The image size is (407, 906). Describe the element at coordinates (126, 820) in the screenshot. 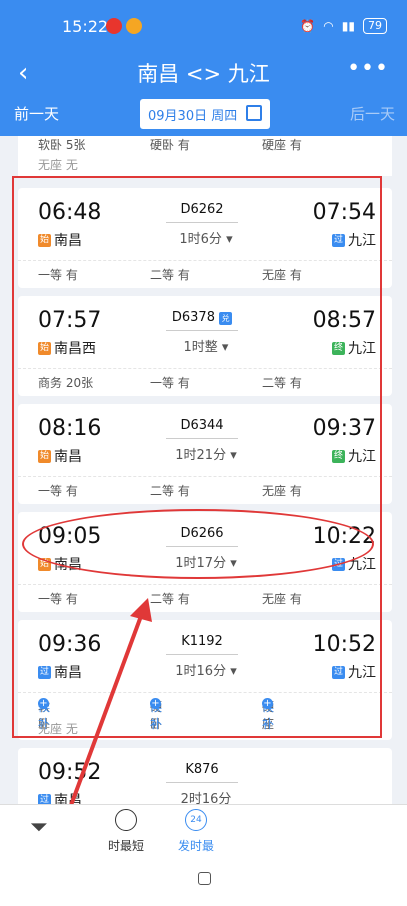

I see `clock-icon` at that location.